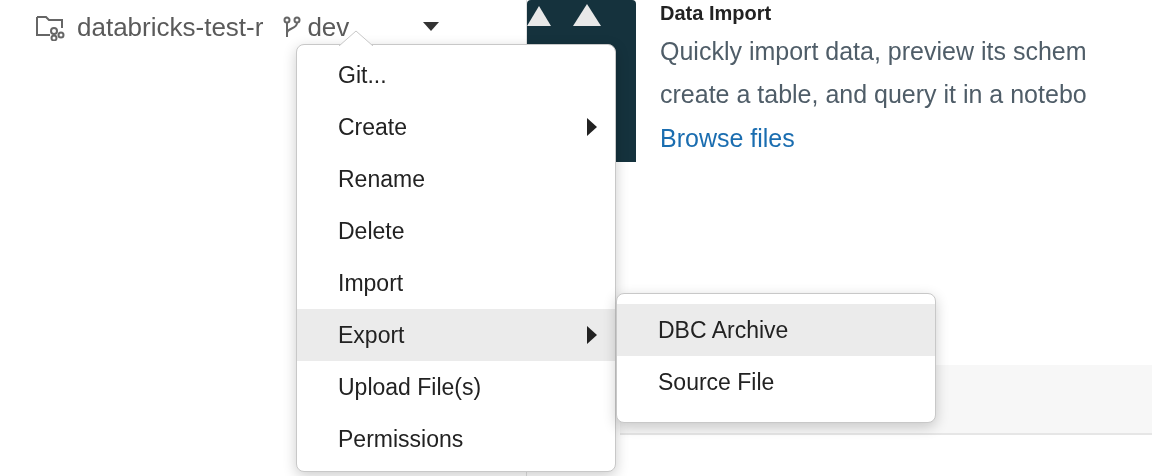  What do you see at coordinates (316, 27) in the screenshot?
I see `branch-selector: dev` at bounding box center [316, 27].